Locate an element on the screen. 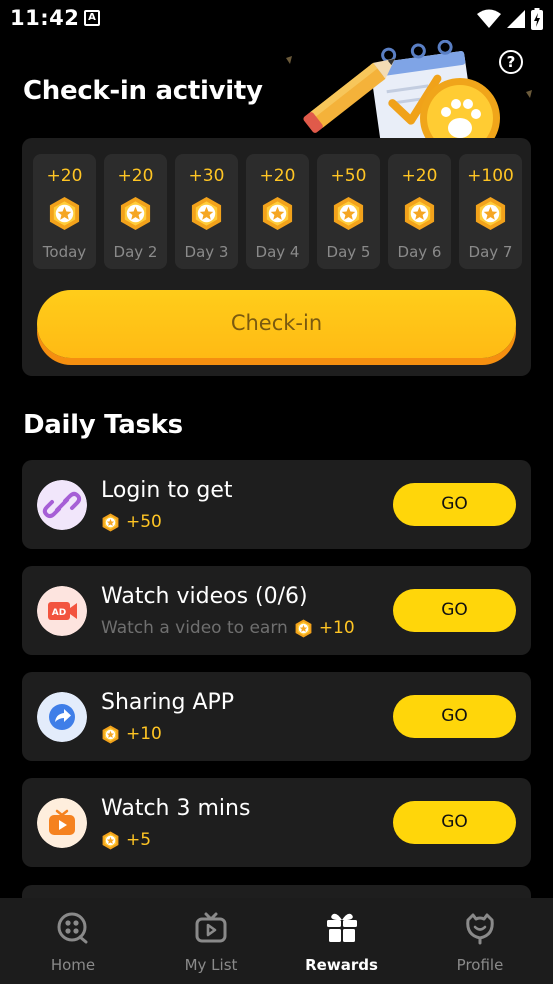 Image resolution: width=553 pixels, height=984 pixels. task-reward: Watch a video to earn +10 is located at coordinates (228, 628).